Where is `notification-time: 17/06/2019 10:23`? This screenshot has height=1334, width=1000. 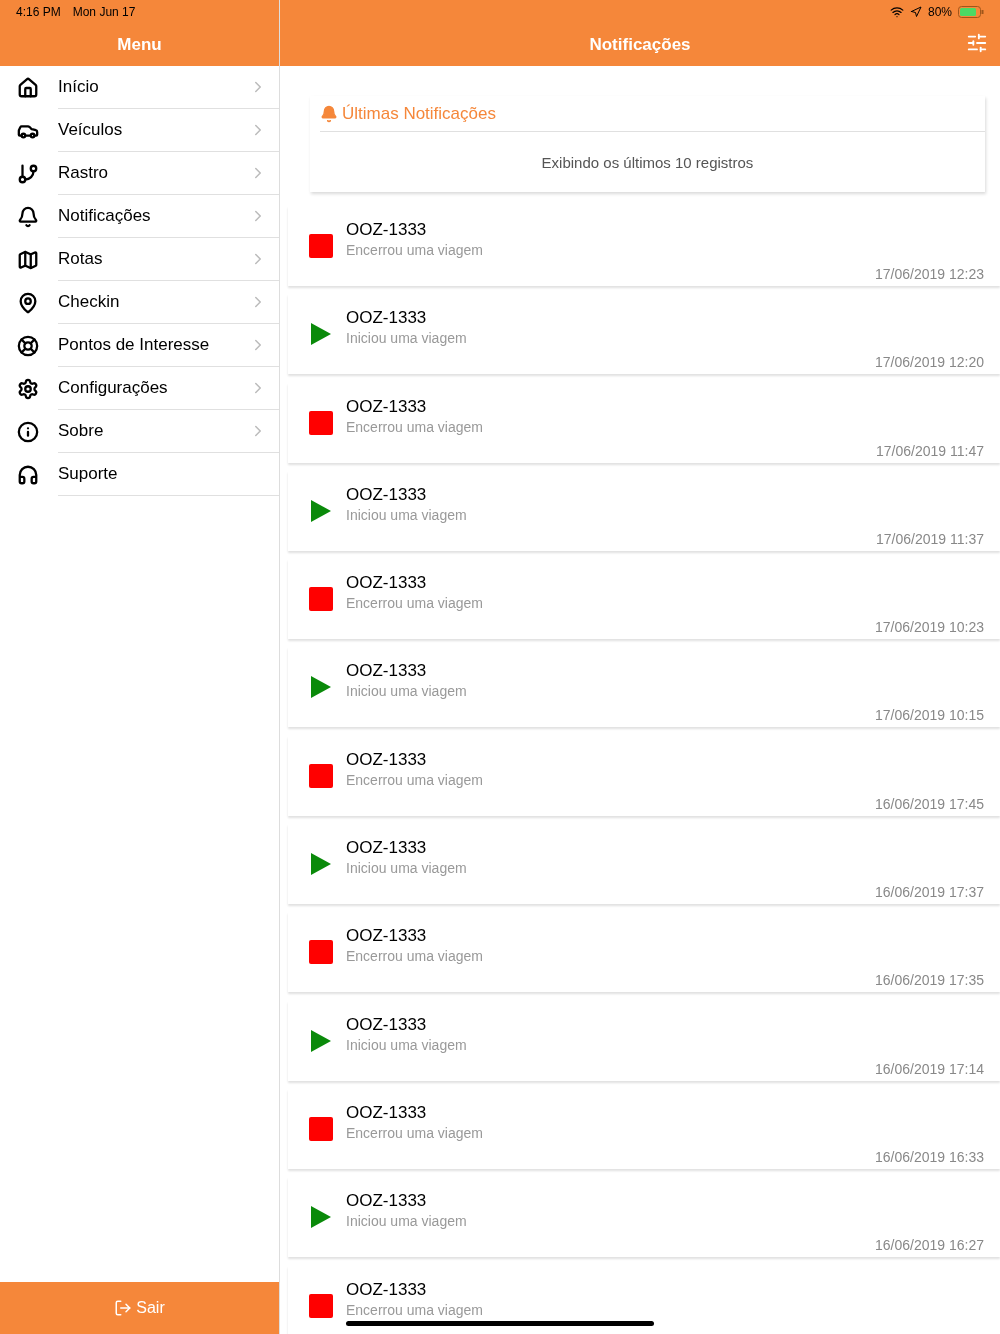 notification-time: 17/06/2019 10:23 is located at coordinates (929, 627).